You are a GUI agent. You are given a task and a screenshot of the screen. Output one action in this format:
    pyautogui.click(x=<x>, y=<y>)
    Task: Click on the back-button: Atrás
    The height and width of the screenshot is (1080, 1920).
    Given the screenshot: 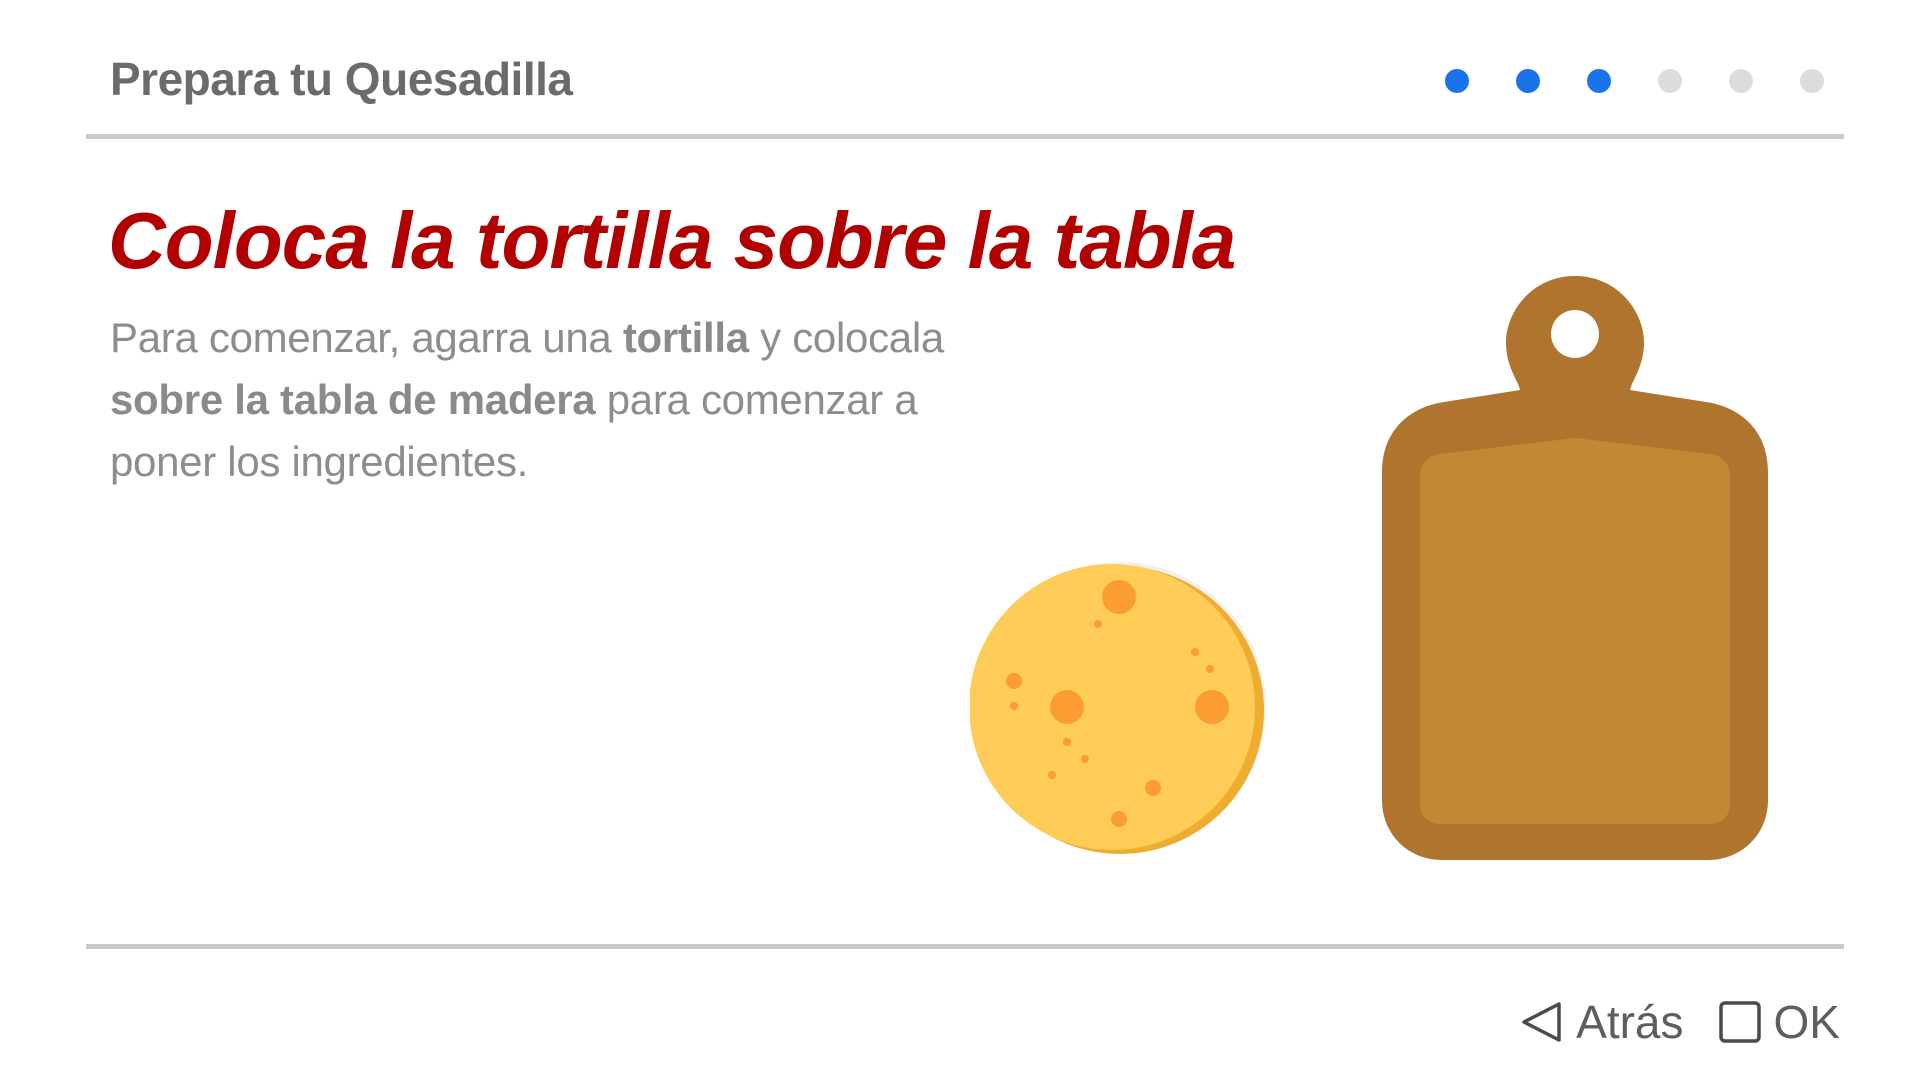 What is the action you would take?
    pyautogui.click(x=1602, y=1022)
    